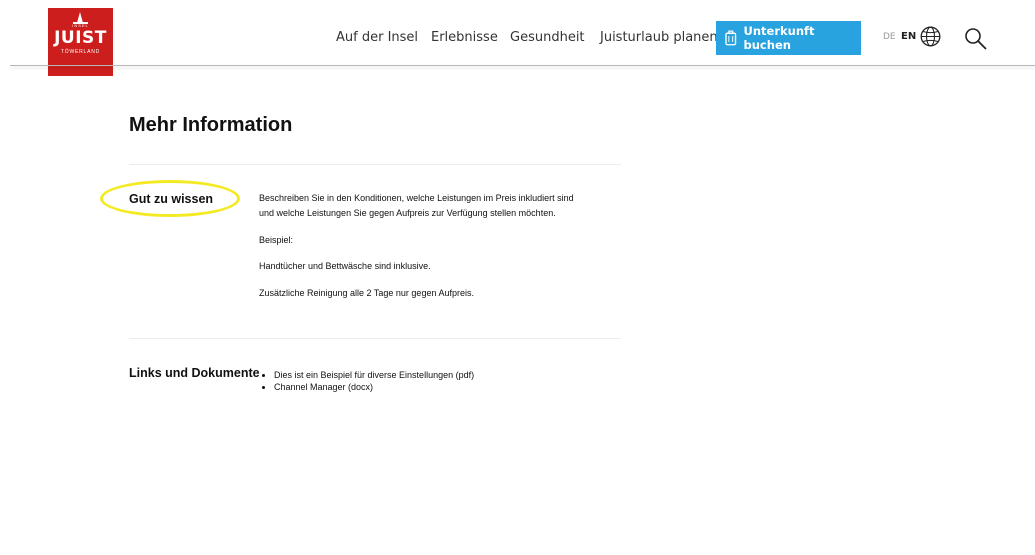 The width and height of the screenshot is (1035, 555). What do you see at coordinates (975, 38) in the screenshot?
I see `search-icon` at bounding box center [975, 38].